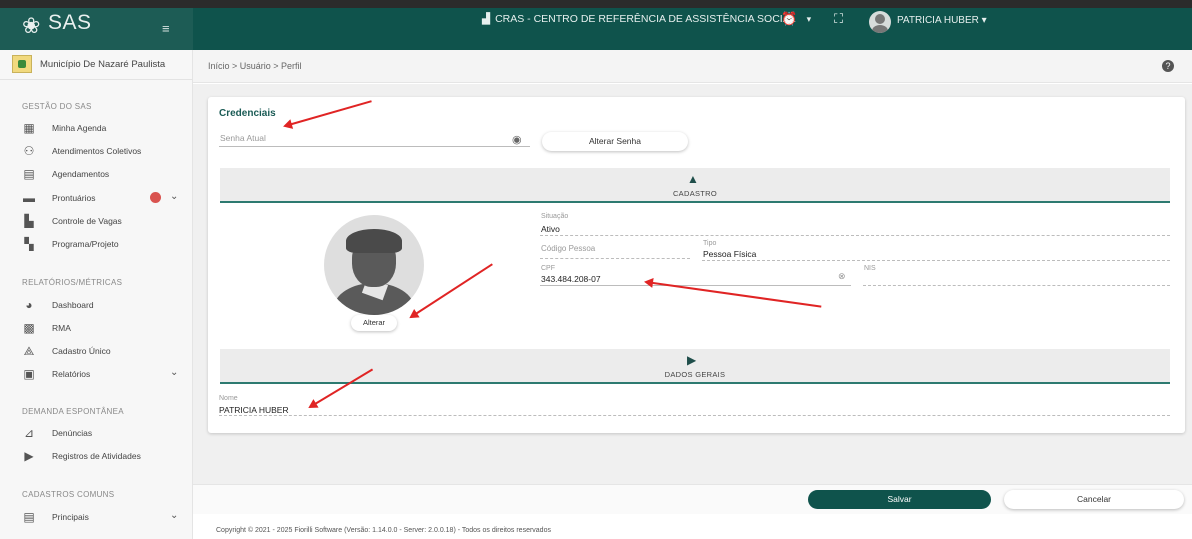  Describe the element at coordinates (838, 19) in the screenshot. I see `fullscreen-icon: ⛶` at that location.